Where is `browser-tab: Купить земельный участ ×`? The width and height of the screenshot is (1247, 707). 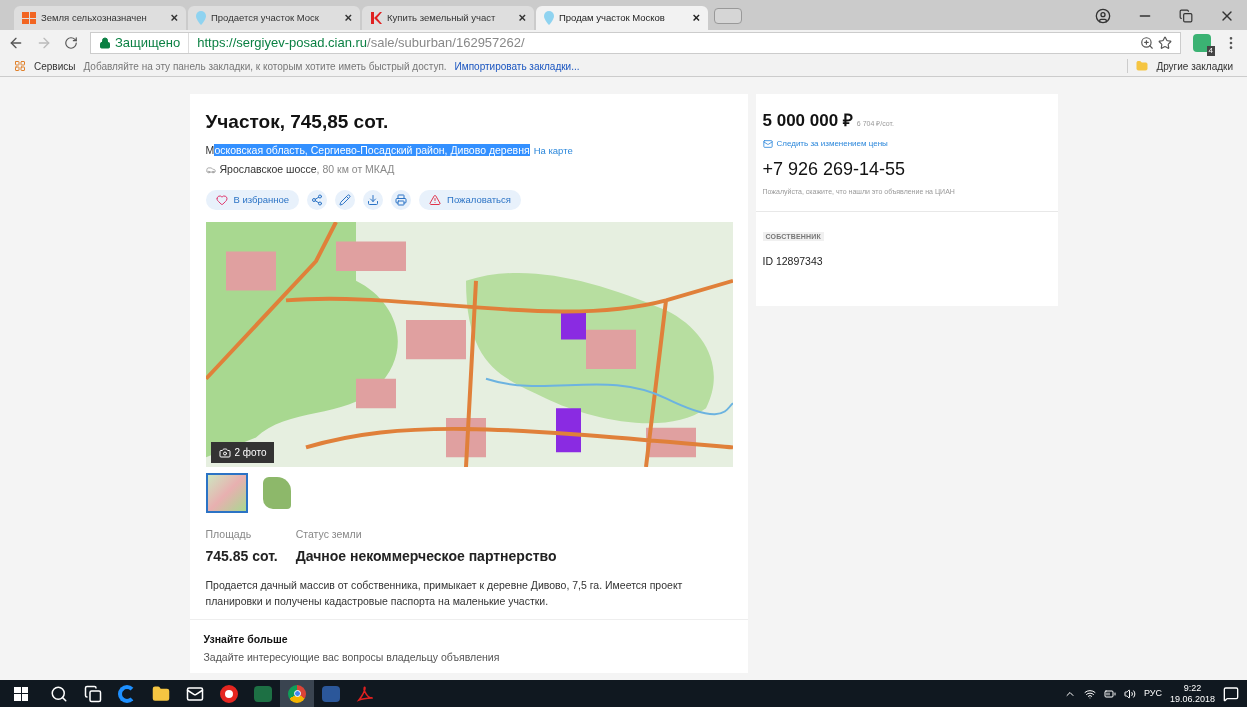
browser-tab: Купить земельный участ × is located at coordinates (448, 18).